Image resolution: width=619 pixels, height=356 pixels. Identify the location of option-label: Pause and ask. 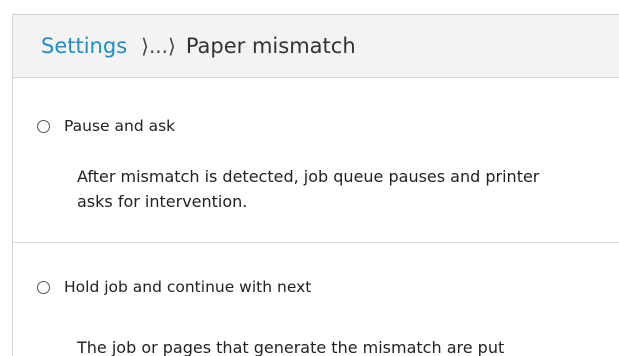
(120, 126).